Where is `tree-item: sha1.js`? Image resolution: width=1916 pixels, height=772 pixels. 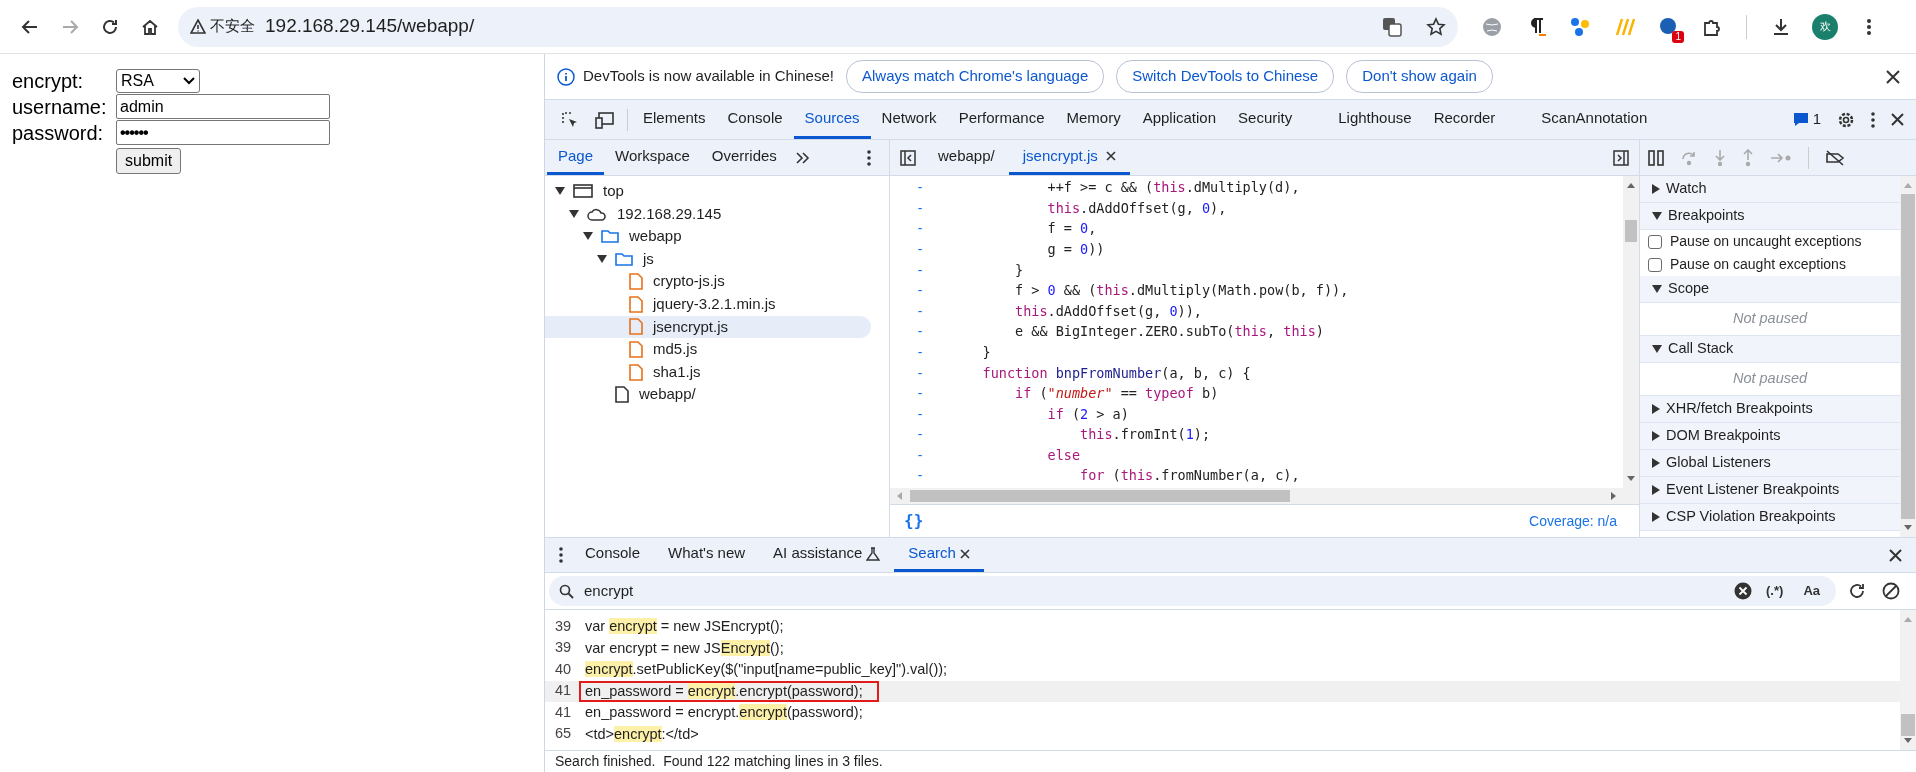
tree-item: sha1.js is located at coordinates (708, 372).